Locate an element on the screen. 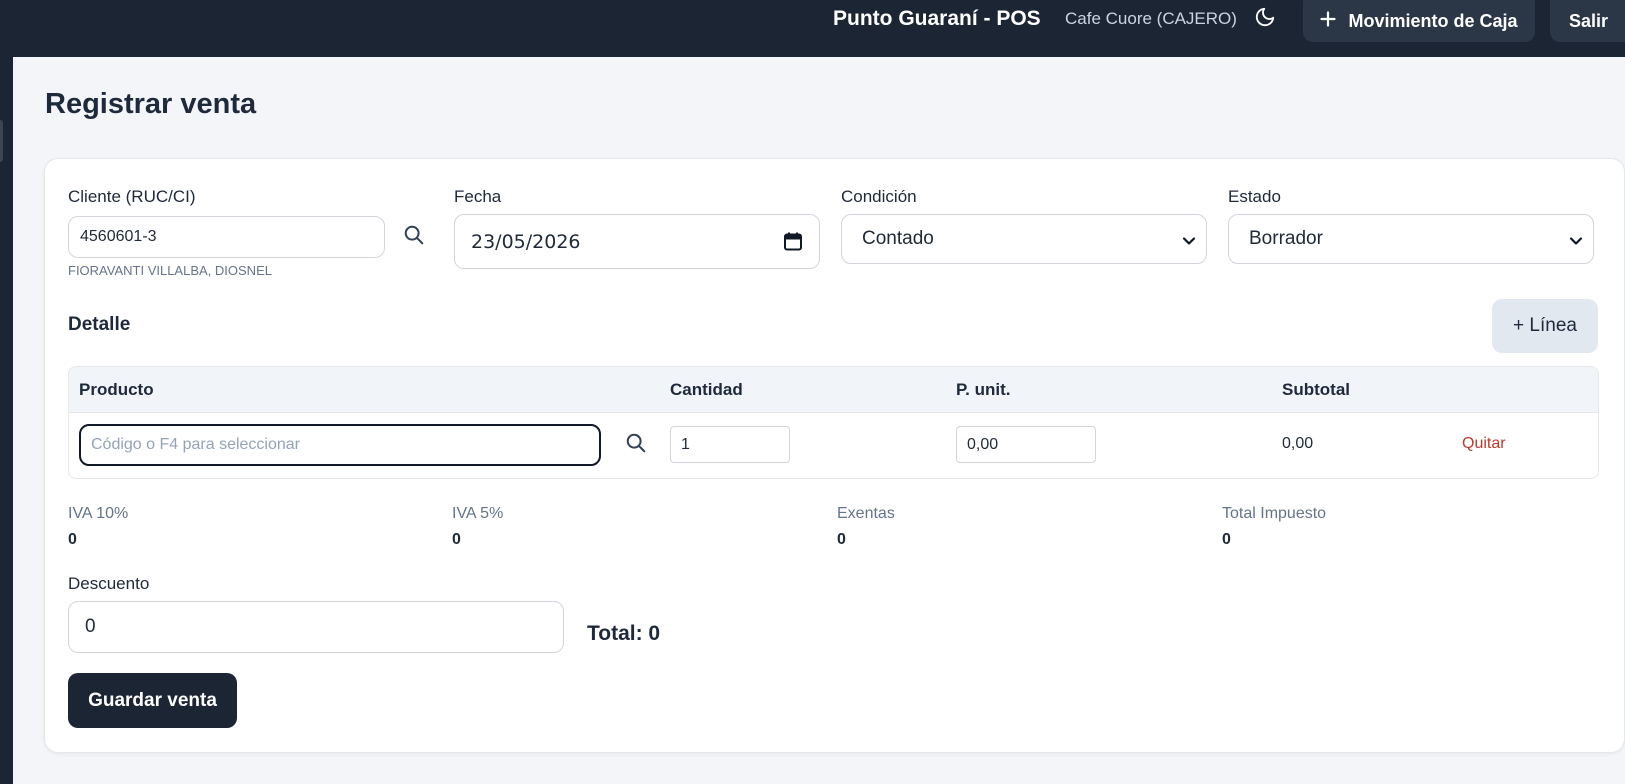  date-label: Fecha is located at coordinates (478, 196).